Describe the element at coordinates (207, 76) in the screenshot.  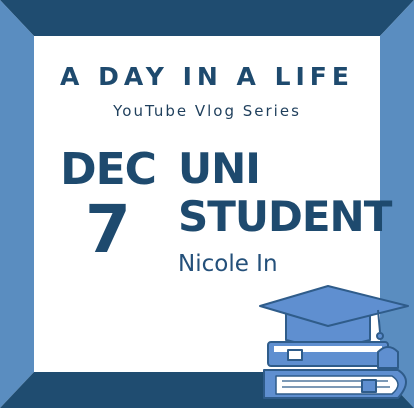
I see `series-title: A DAY IN A LIFE` at that location.